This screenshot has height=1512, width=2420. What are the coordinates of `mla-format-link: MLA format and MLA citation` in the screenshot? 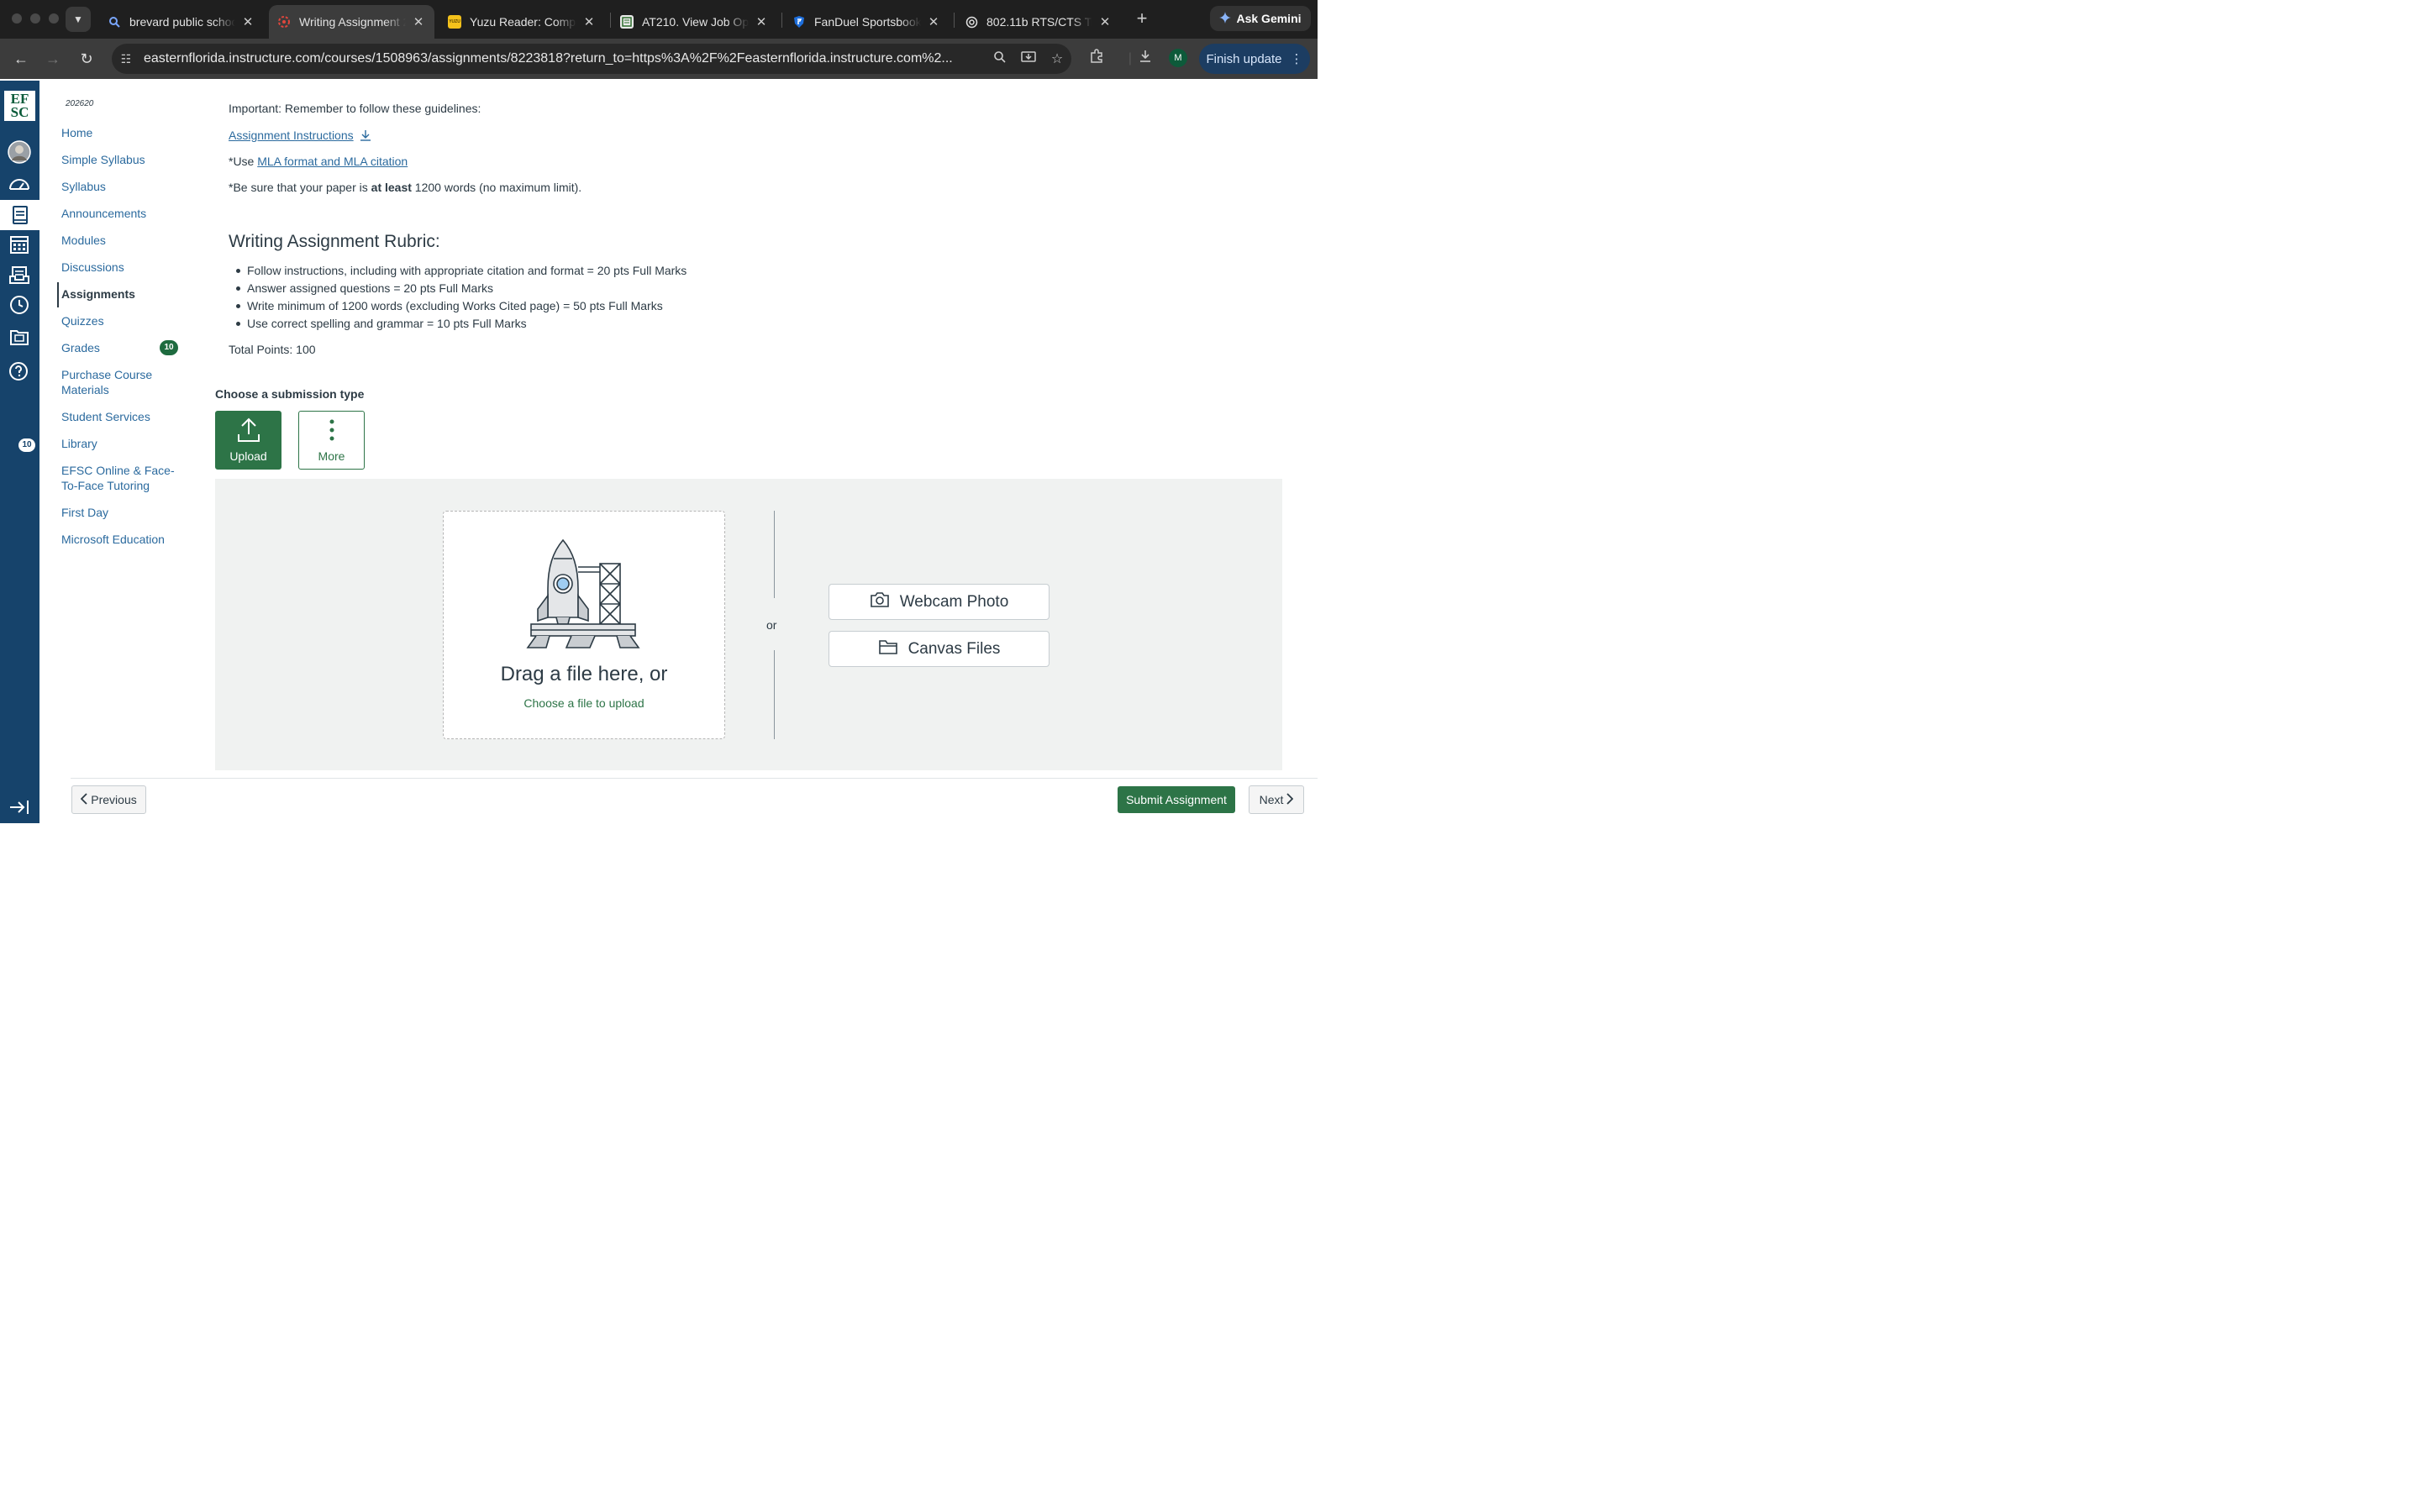 It's located at (332, 161).